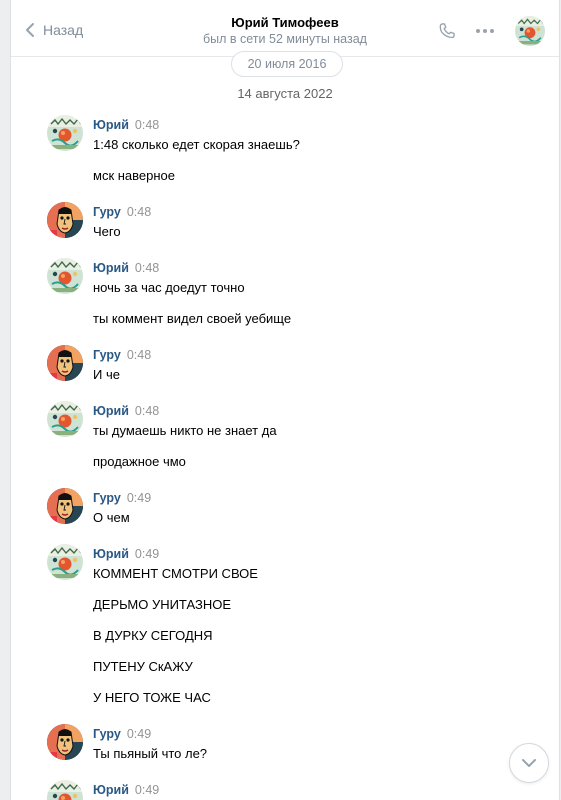 Image resolution: width=561 pixels, height=800 pixels. What do you see at coordinates (152, 697) in the screenshot?
I see `message-text: У НЕГО ТОЖЕ ЧАС` at bounding box center [152, 697].